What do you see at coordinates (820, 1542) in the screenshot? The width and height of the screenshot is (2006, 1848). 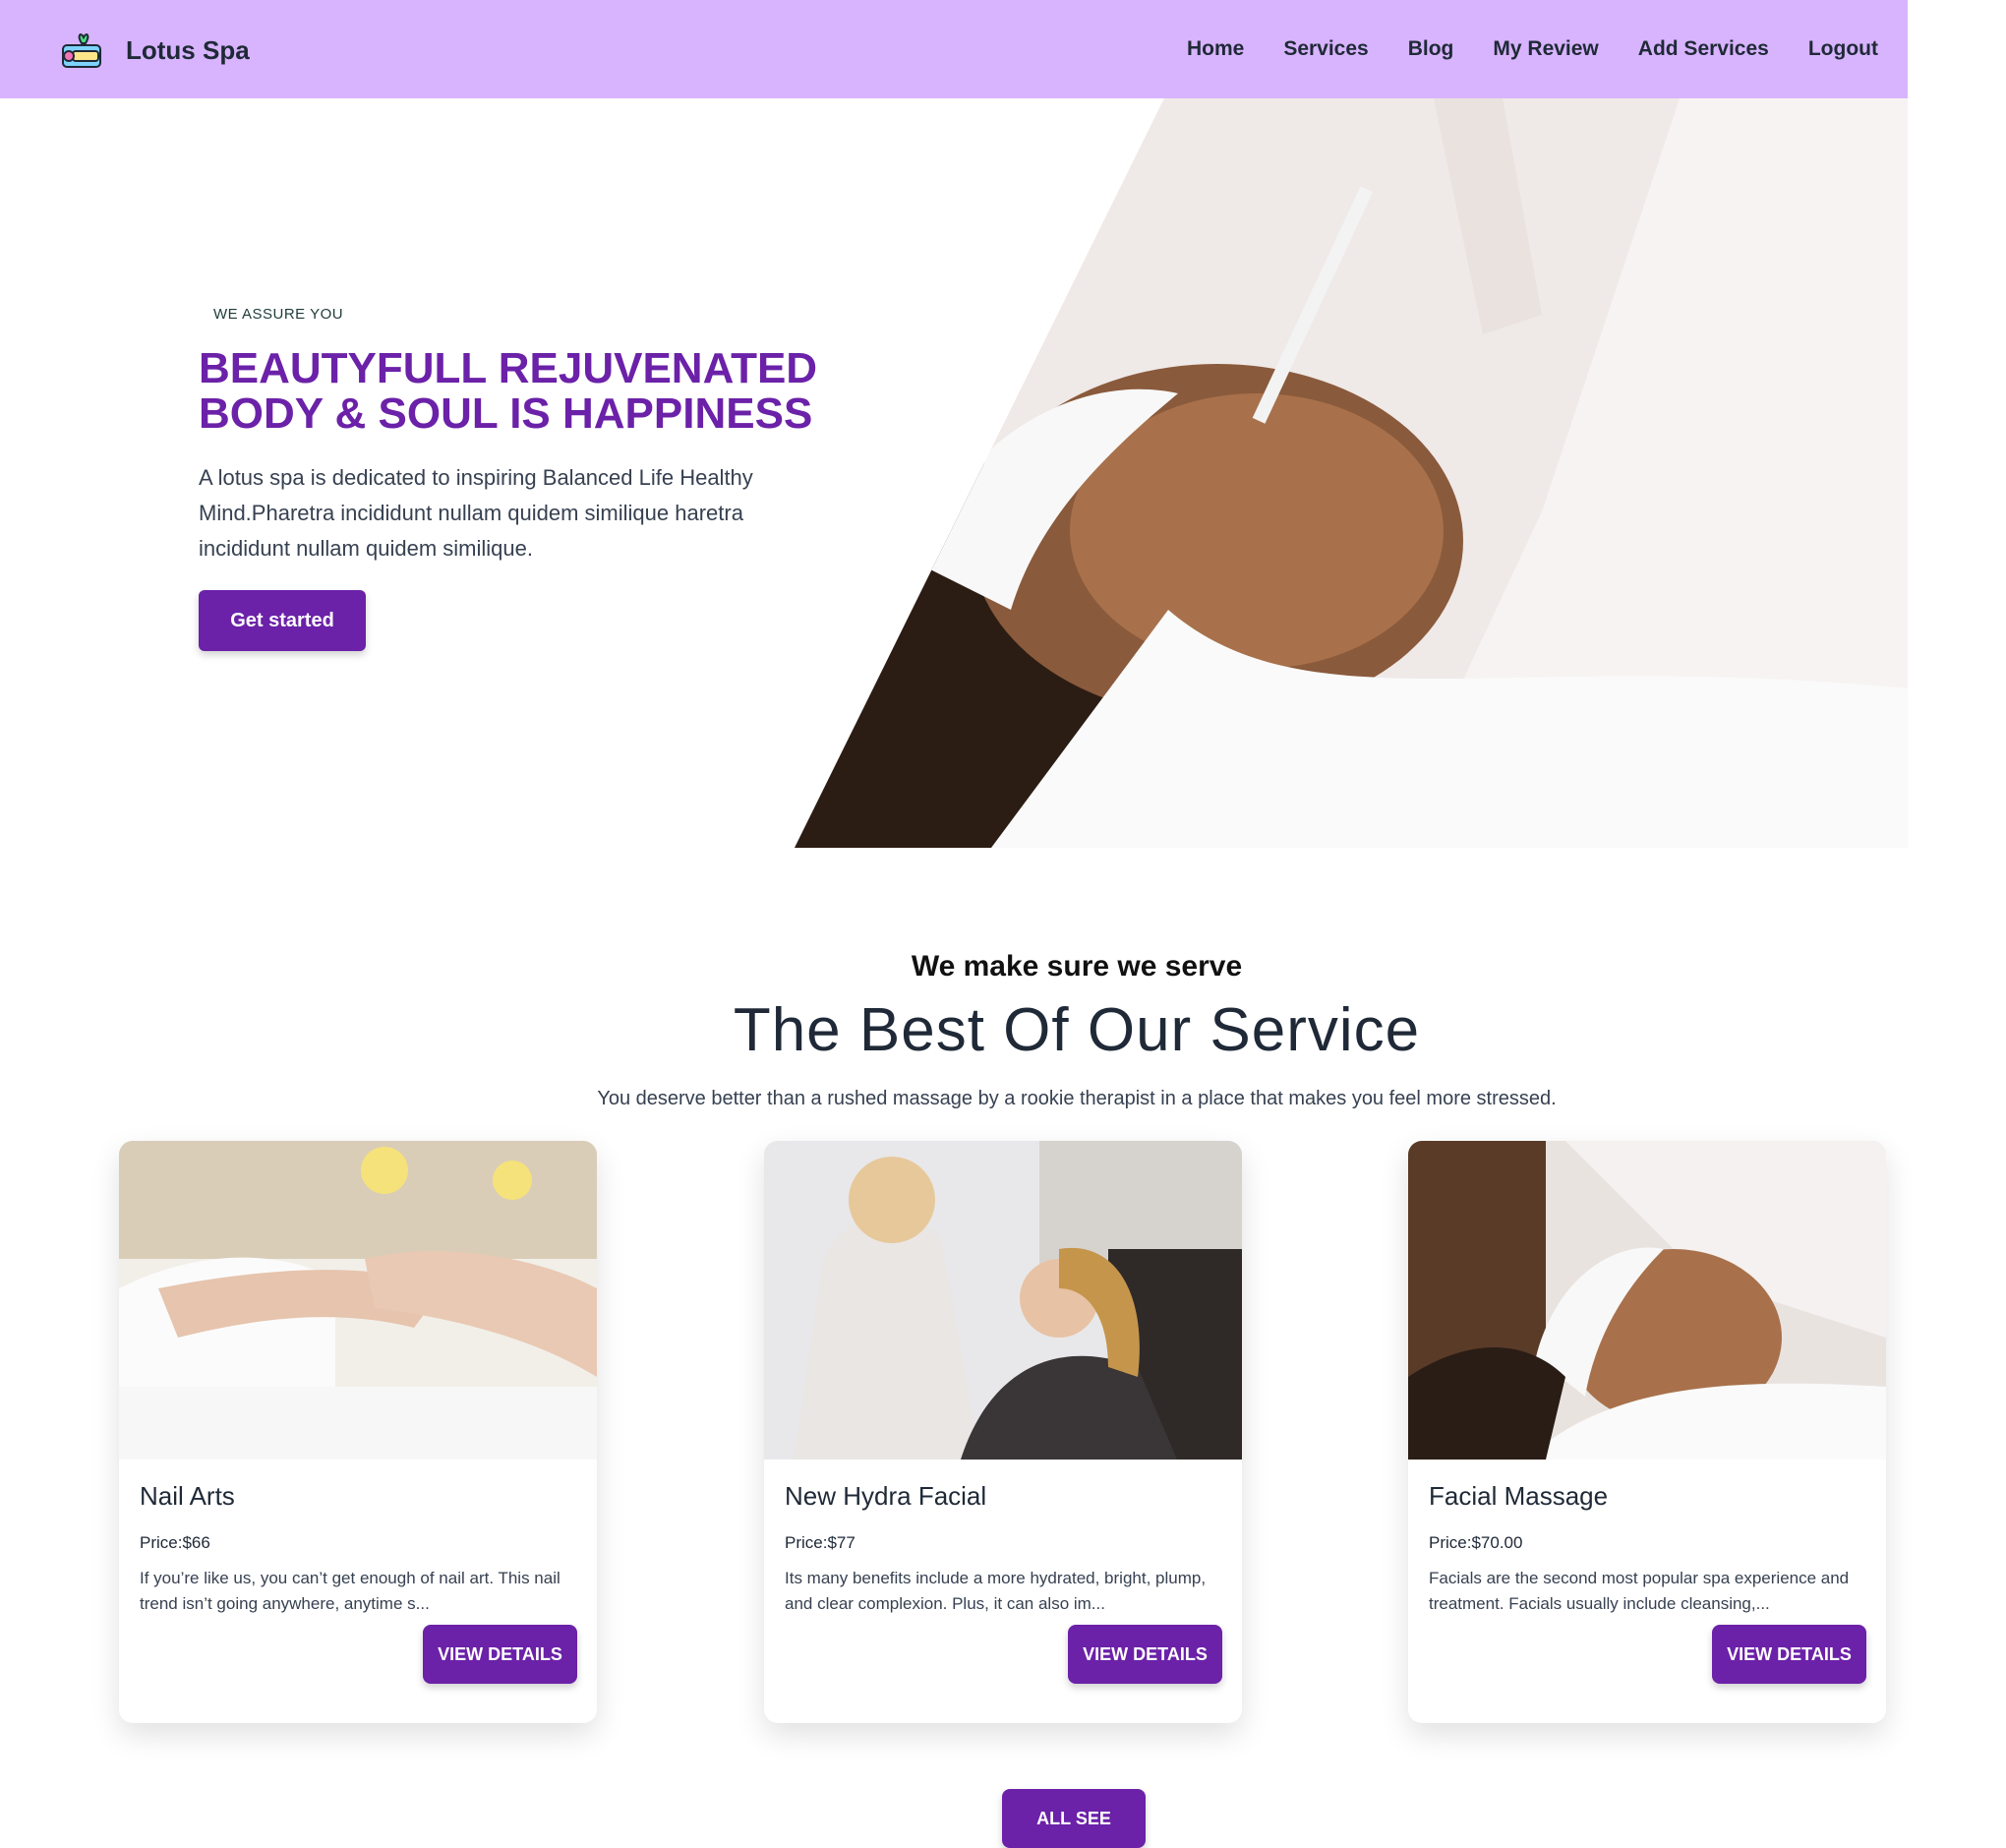 I see `card-price: Price:$77` at bounding box center [820, 1542].